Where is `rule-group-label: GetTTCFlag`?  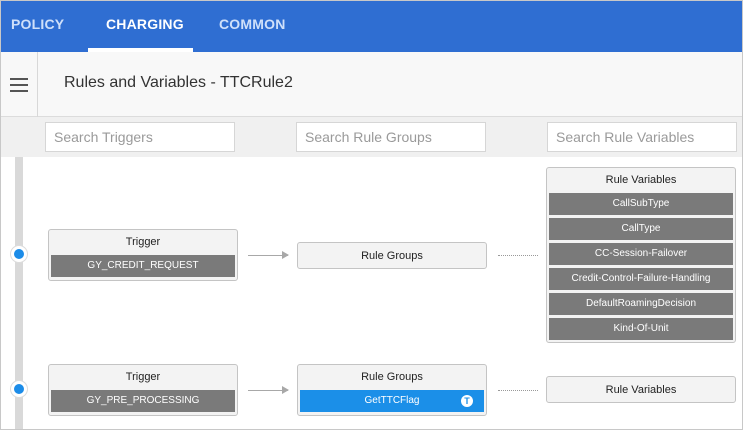 rule-group-label: GetTTCFlag is located at coordinates (392, 400).